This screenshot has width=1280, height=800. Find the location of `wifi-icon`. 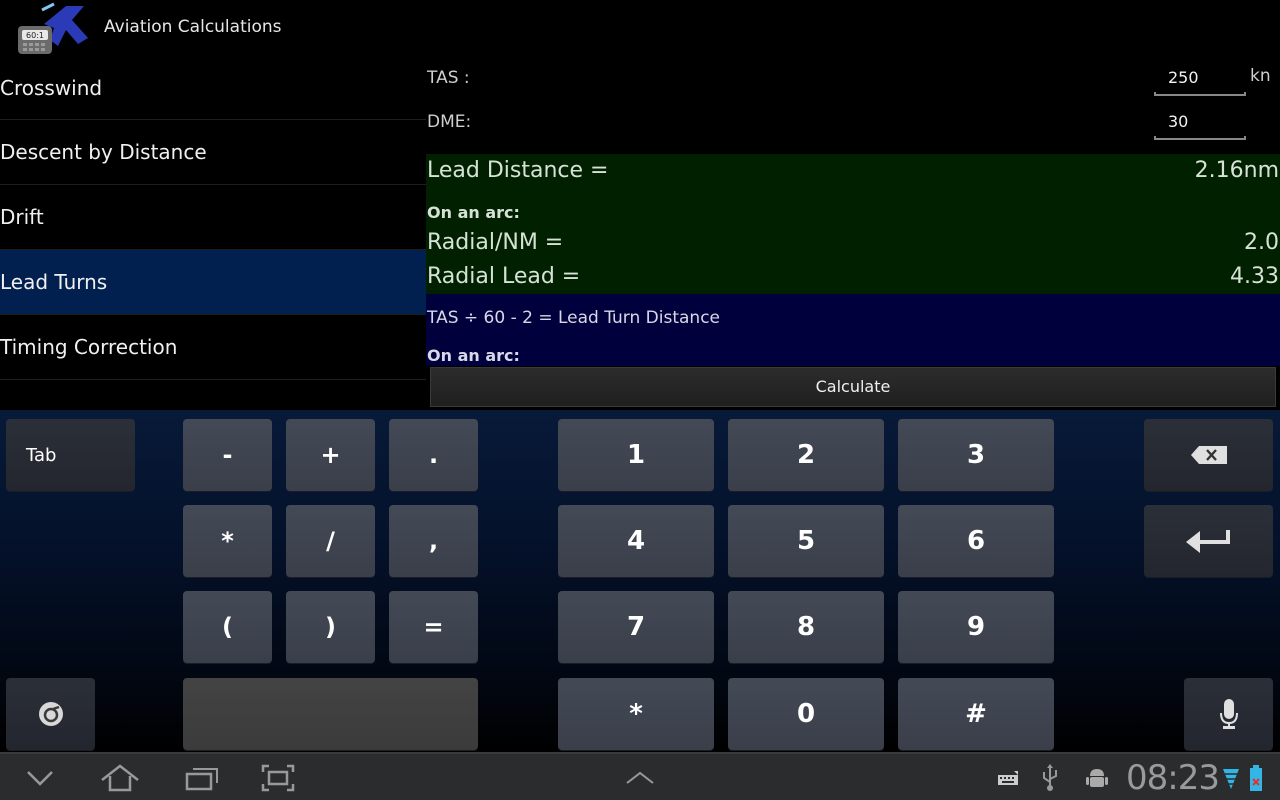

wifi-icon is located at coordinates (1231, 777).